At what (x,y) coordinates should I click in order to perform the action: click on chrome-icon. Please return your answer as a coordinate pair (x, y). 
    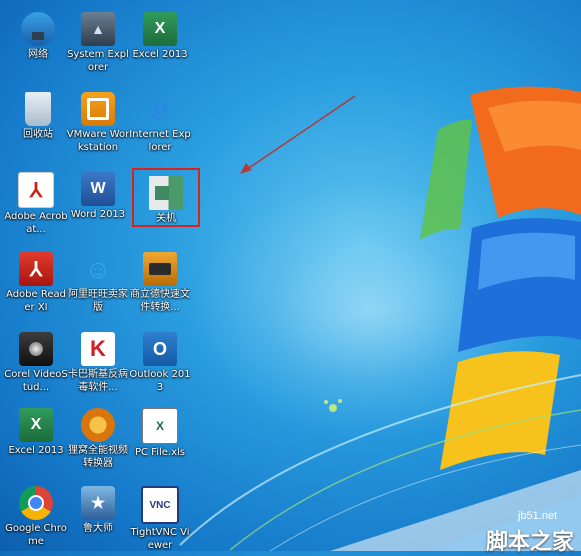
    Looking at the image, I should click on (36, 503).